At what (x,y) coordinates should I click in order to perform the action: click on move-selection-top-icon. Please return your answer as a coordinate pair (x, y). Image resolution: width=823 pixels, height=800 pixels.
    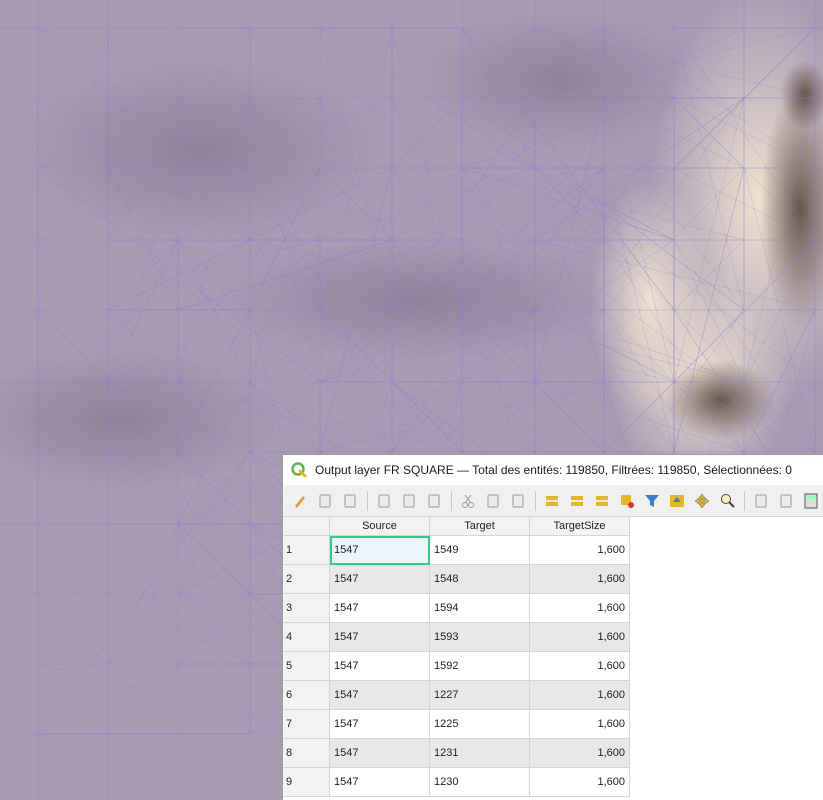
    Looking at the image, I should click on (677, 501).